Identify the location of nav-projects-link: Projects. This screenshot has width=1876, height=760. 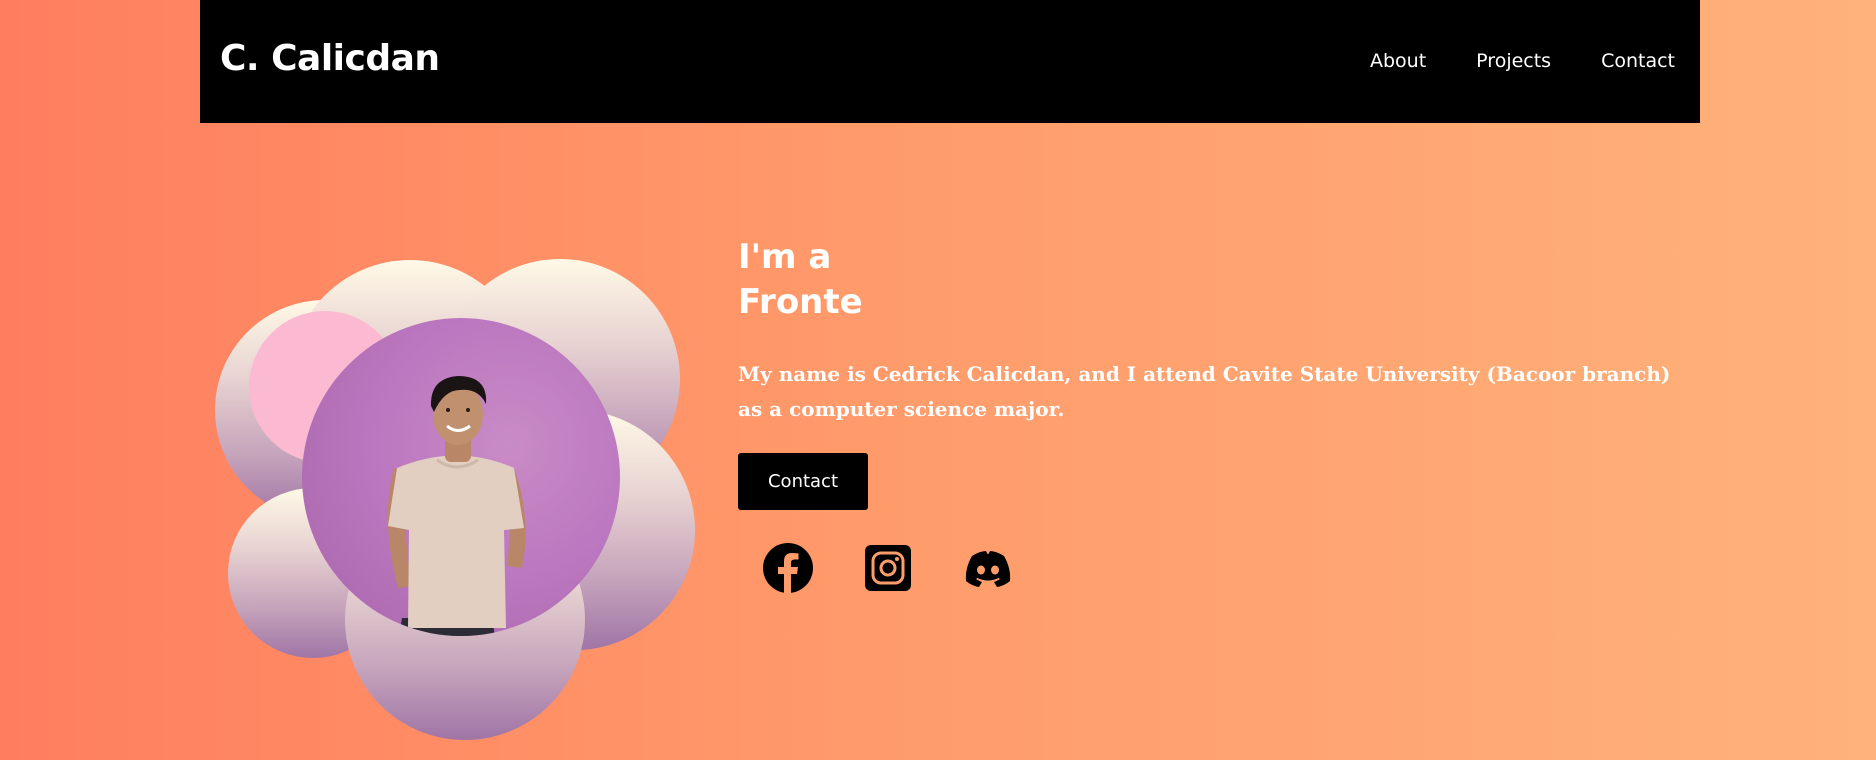
(1513, 61).